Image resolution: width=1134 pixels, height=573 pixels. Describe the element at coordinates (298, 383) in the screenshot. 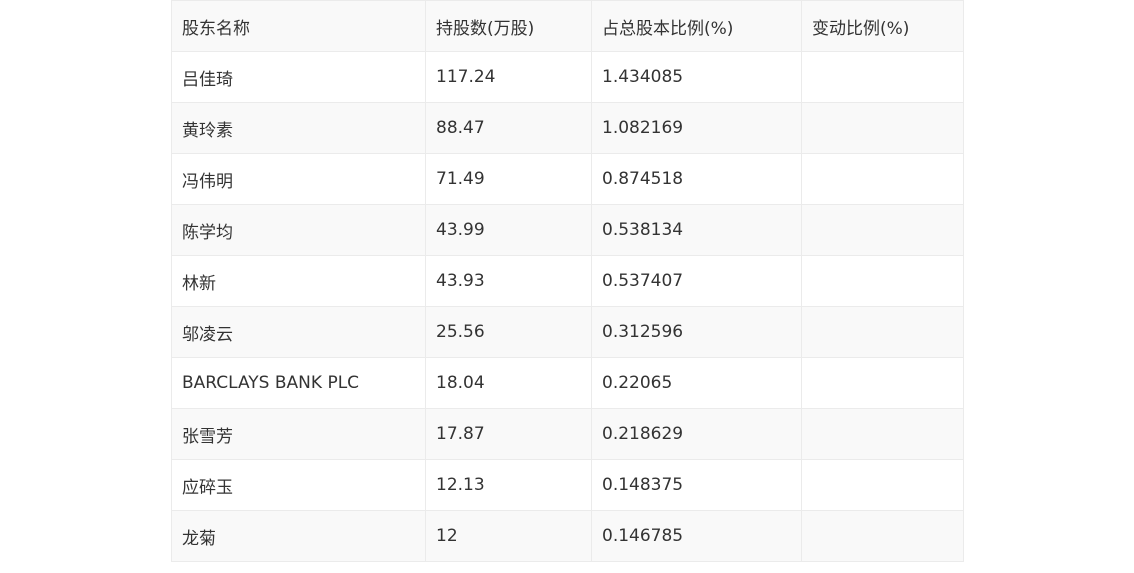

I see `holder-name-cell: BARCLAYS BANK PLC` at that location.